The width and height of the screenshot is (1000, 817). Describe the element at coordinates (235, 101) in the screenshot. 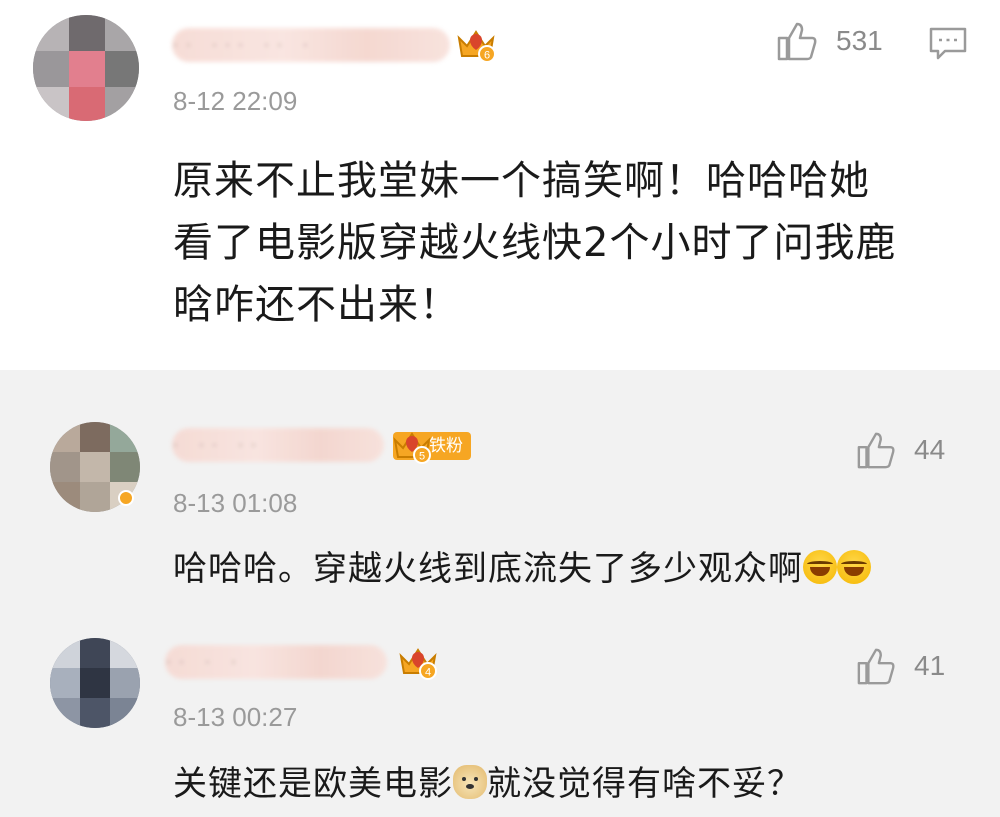

I see `comment-time: 8-12 22:09` at that location.